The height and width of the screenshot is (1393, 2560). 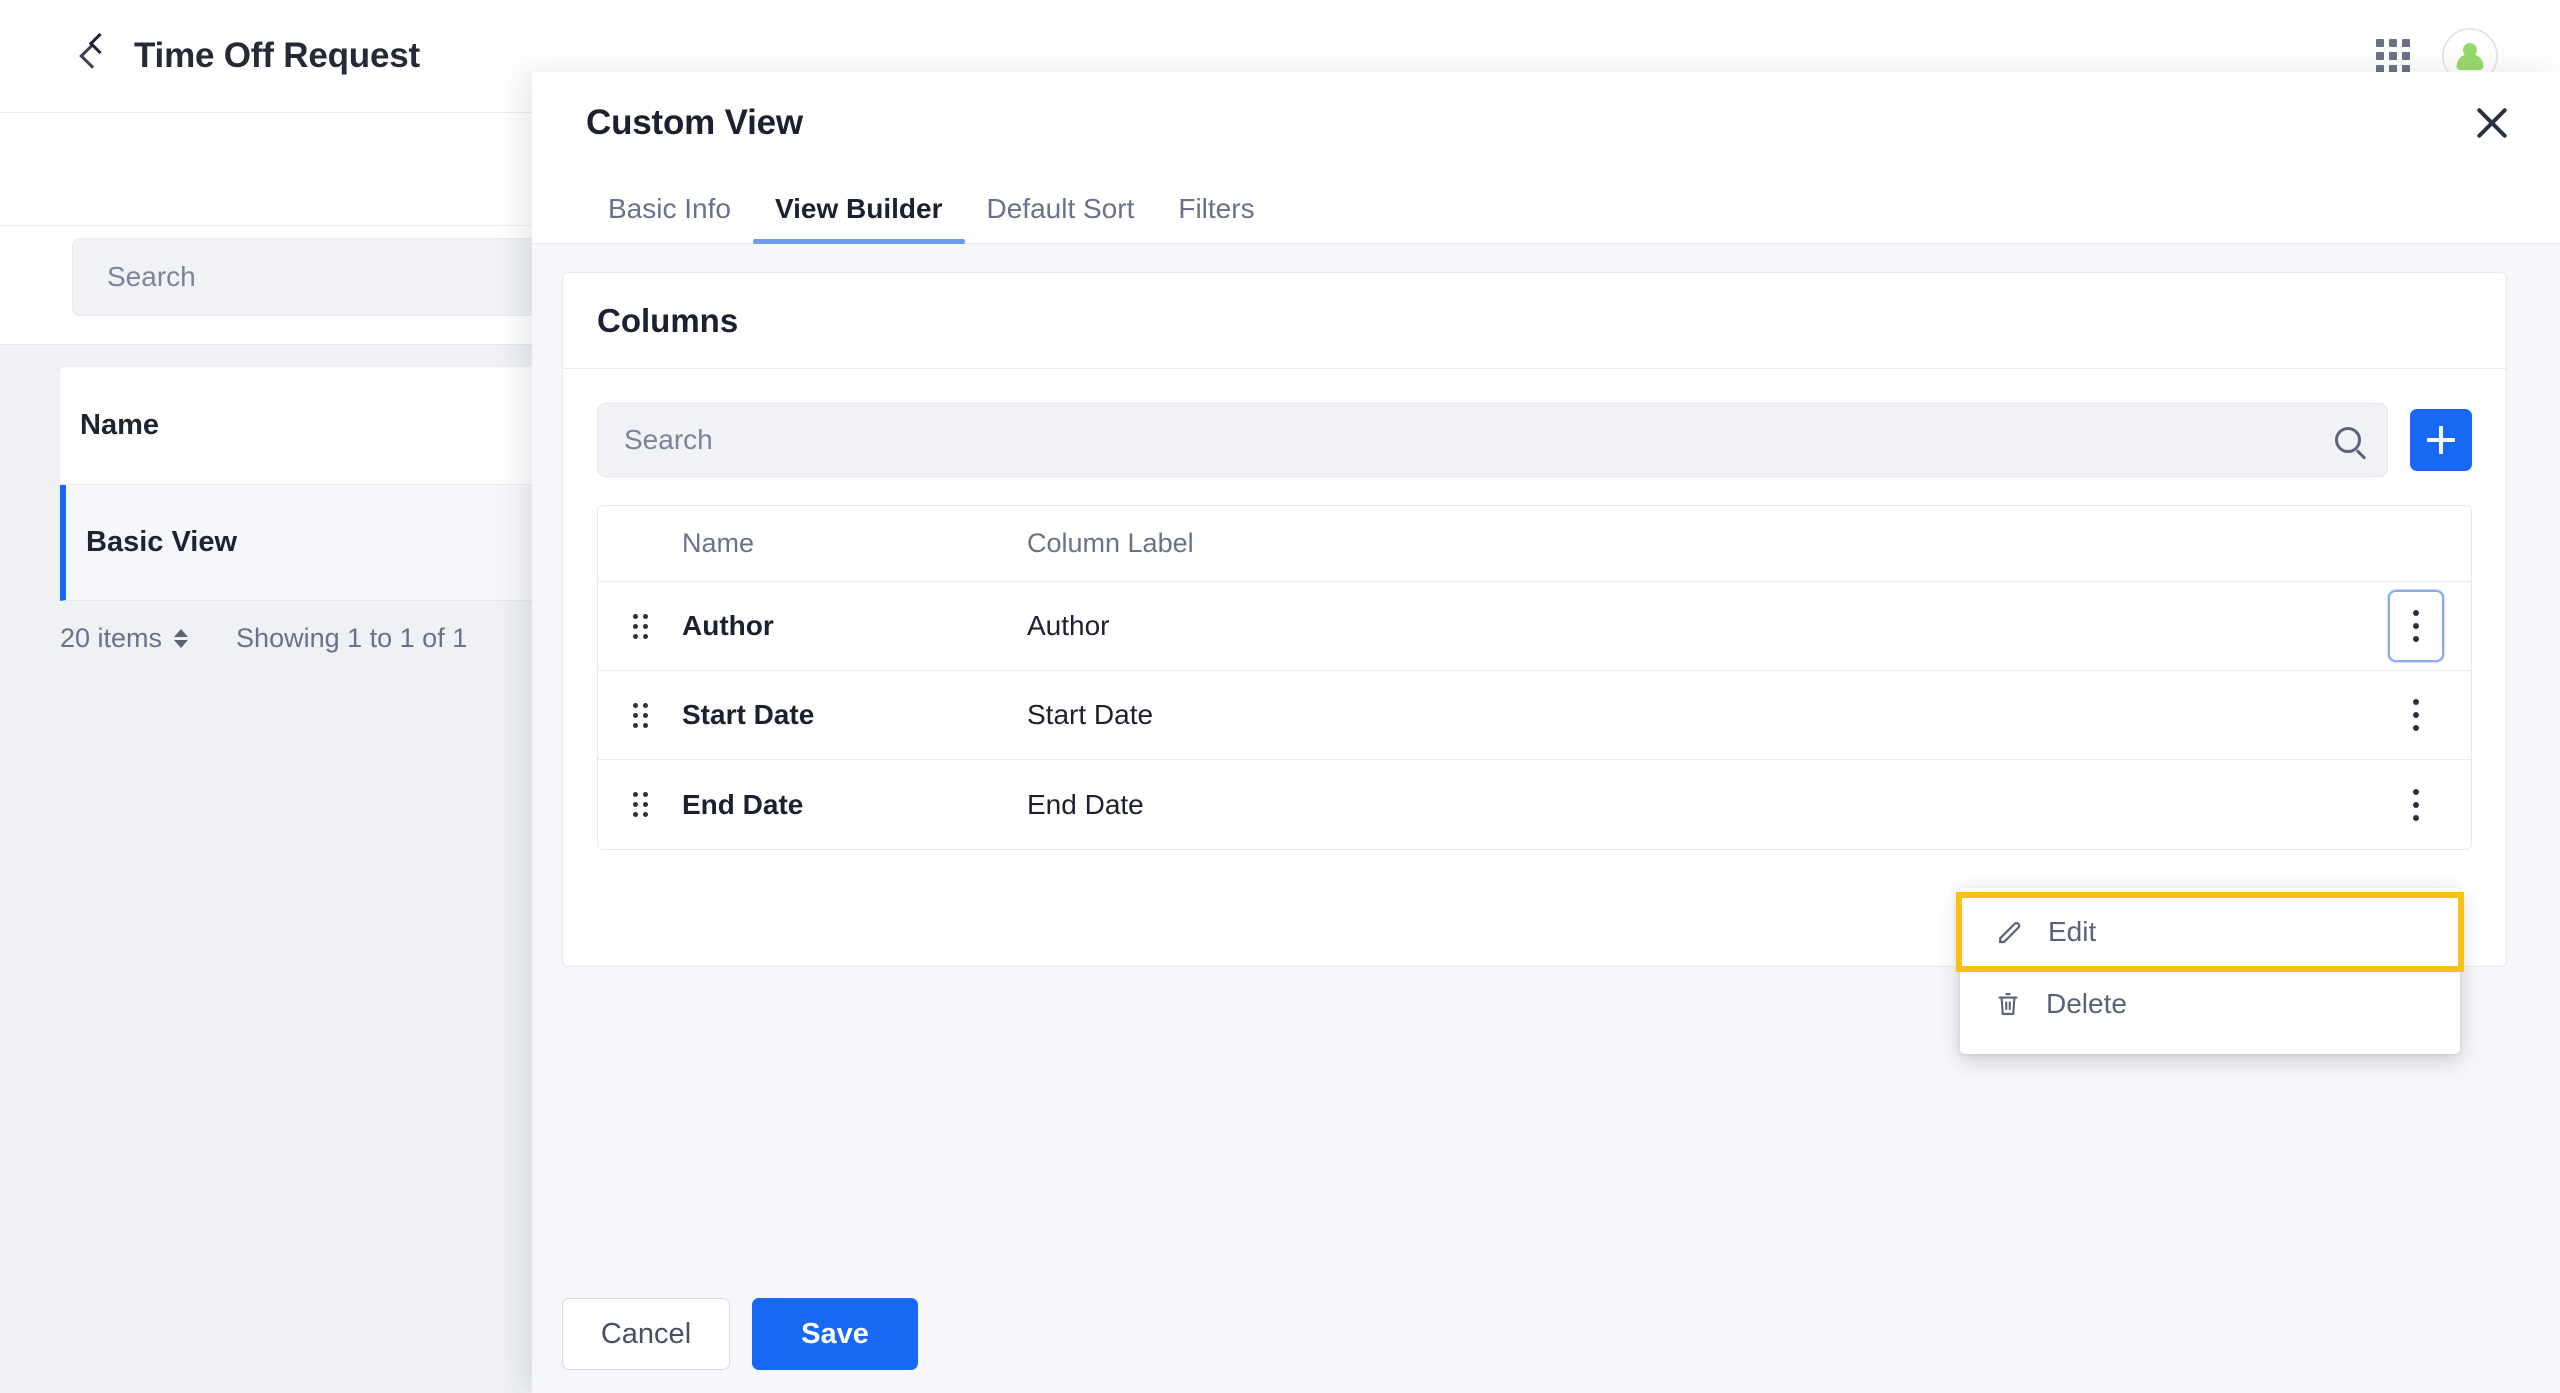 What do you see at coordinates (2072, 931) in the screenshot?
I see `menu-item-edit-label: Edit` at bounding box center [2072, 931].